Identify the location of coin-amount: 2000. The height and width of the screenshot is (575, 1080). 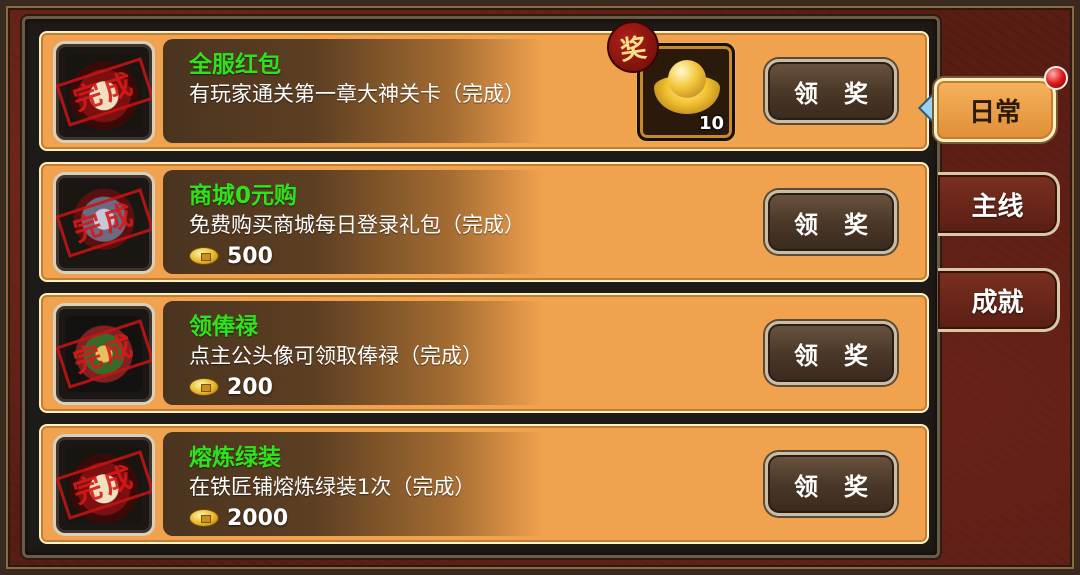
(258, 518).